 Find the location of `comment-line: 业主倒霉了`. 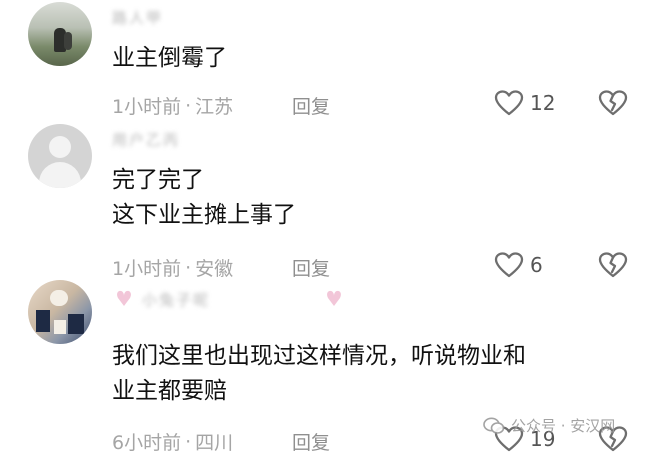

comment-line: 业主倒霉了 is located at coordinates (169, 58).